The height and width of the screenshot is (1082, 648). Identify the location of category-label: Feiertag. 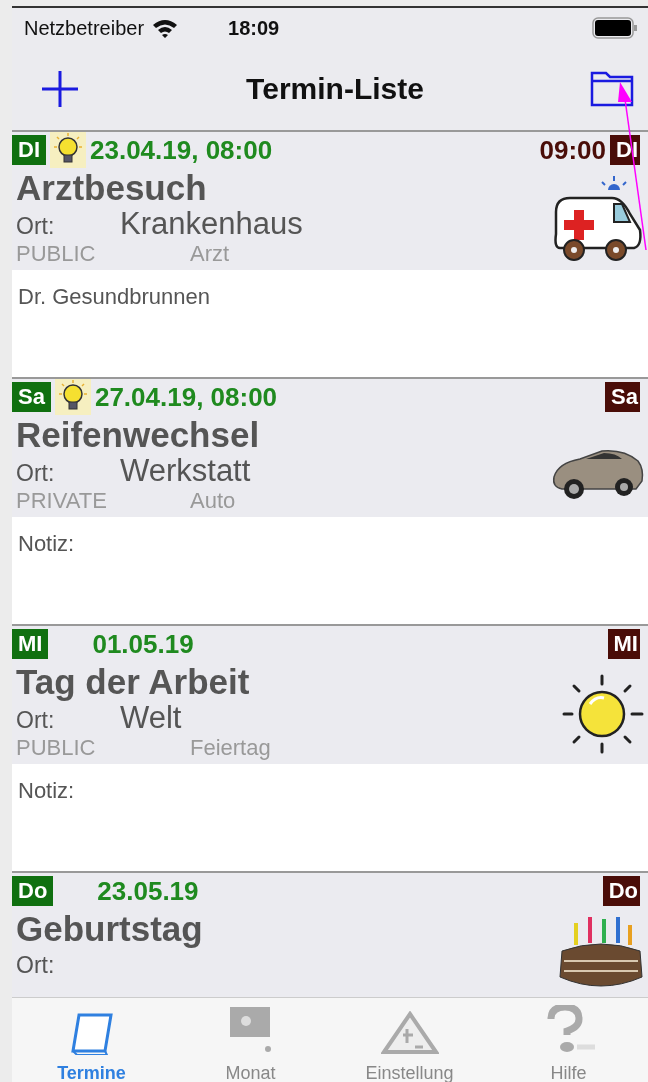
(230, 748).